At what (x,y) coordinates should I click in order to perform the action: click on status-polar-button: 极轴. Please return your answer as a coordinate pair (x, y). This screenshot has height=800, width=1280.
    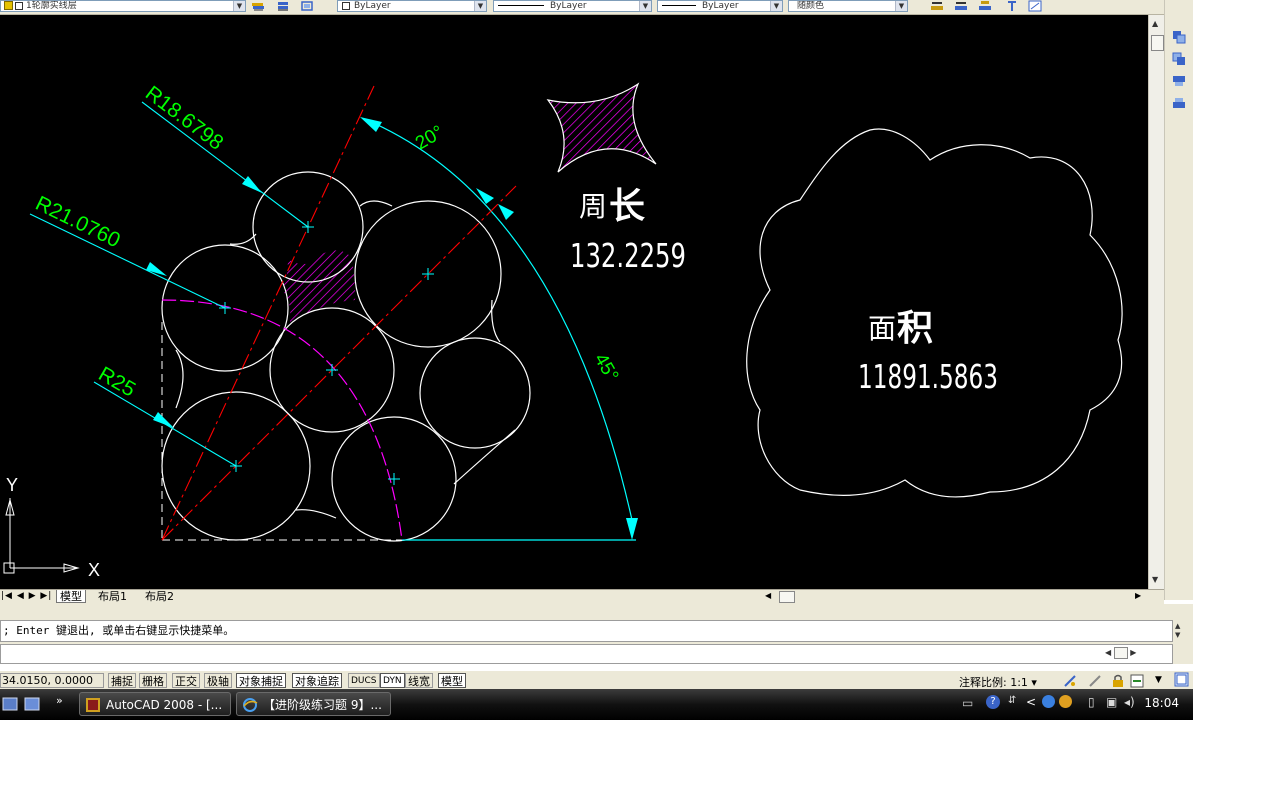
    Looking at the image, I should click on (218, 680).